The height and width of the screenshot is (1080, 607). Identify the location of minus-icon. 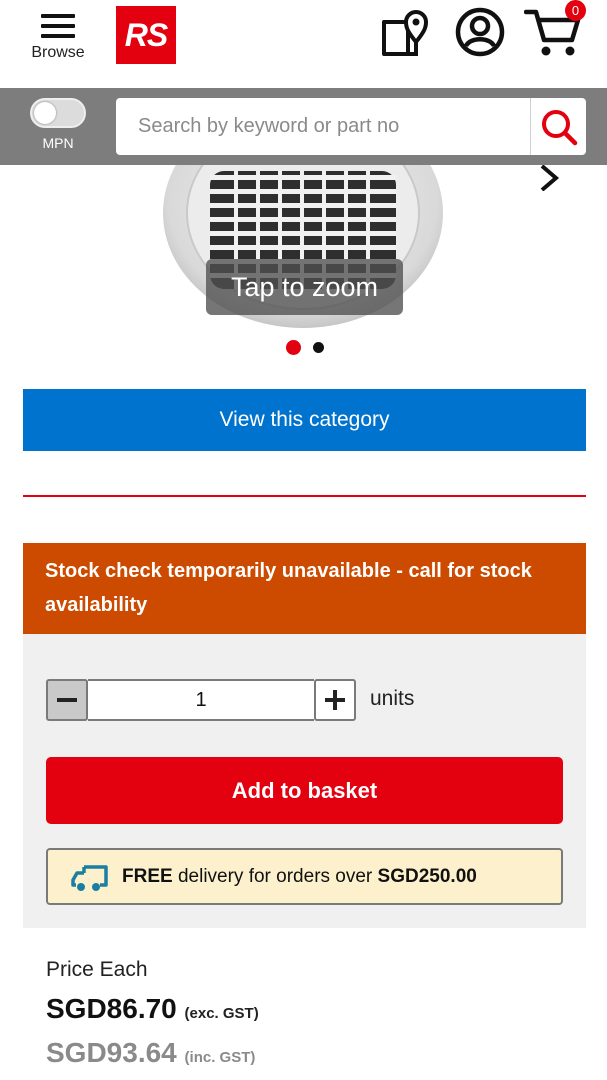
(67, 700).